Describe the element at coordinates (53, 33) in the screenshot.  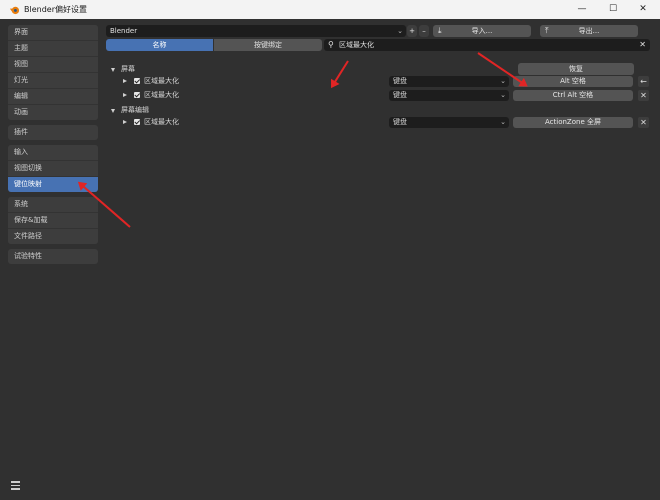
I see `sidebar-item-interface: 界面` at that location.